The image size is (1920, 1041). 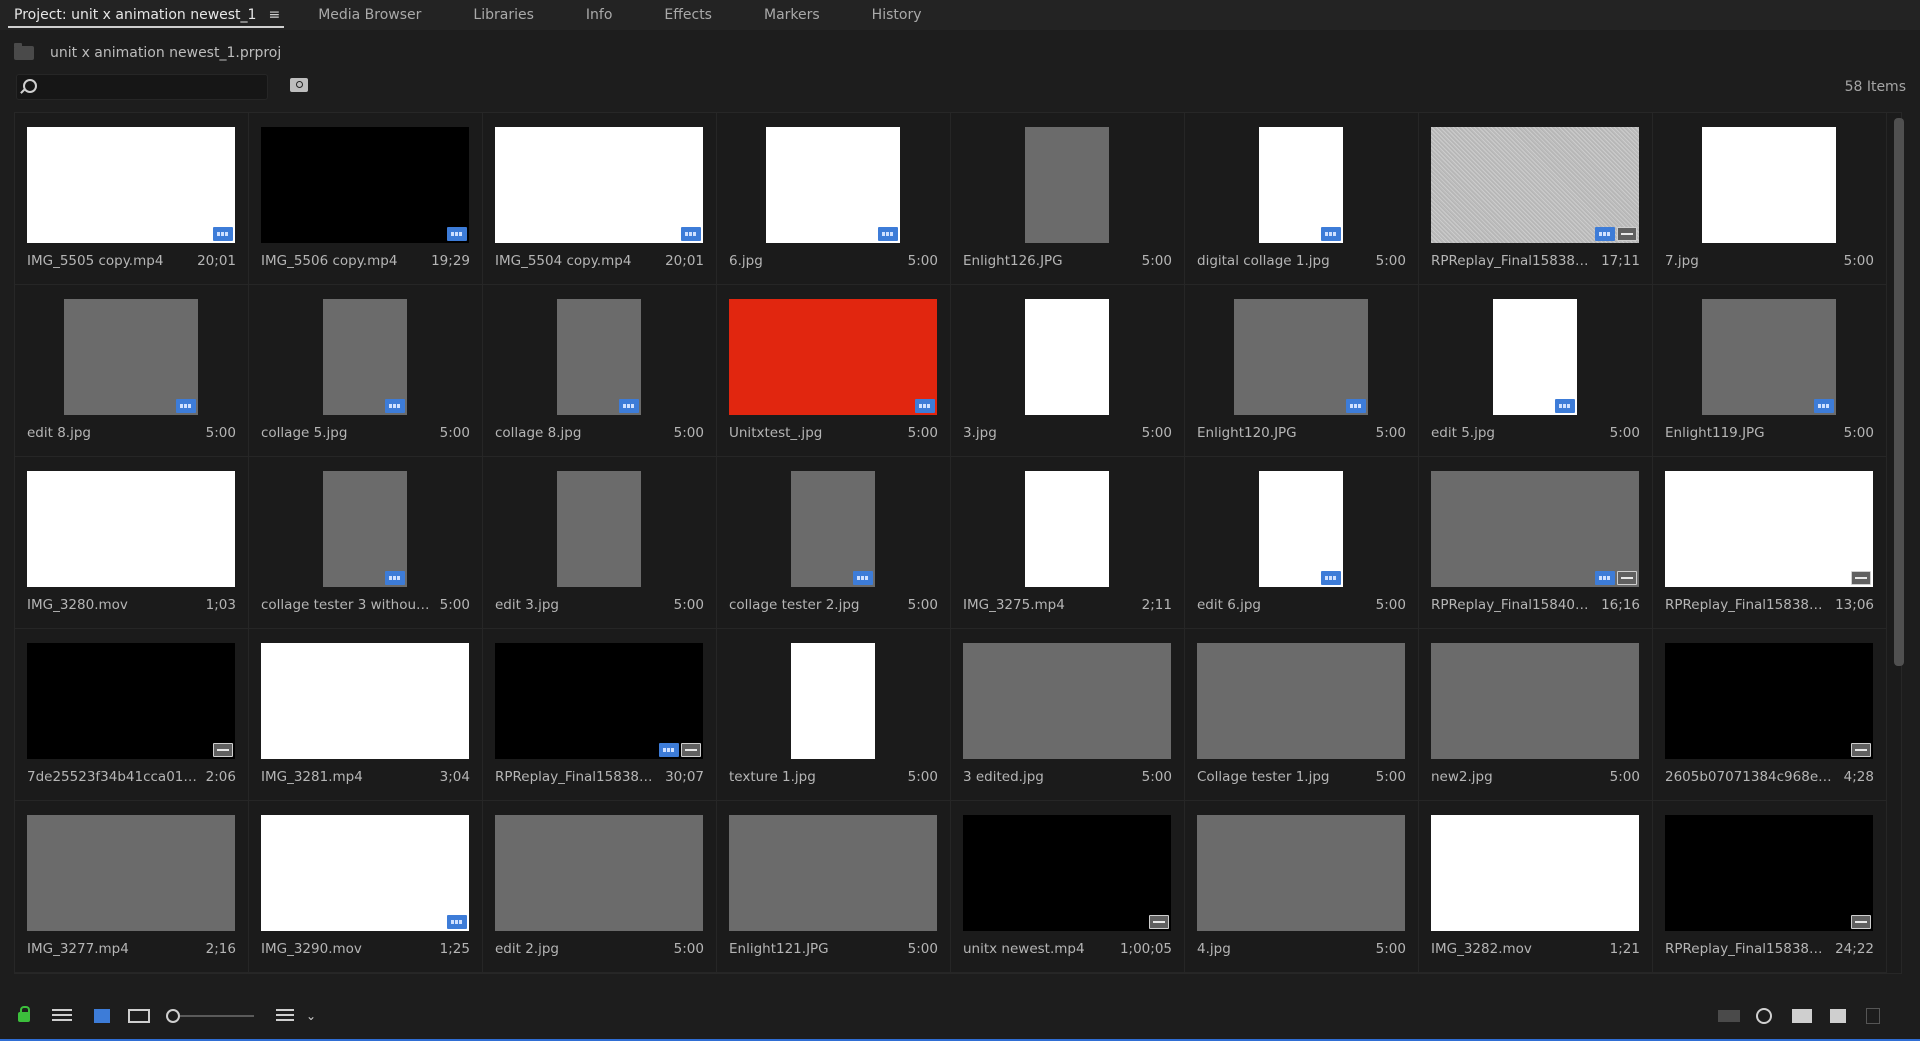 I want to click on tab-3: Info, so click(x=599, y=15).